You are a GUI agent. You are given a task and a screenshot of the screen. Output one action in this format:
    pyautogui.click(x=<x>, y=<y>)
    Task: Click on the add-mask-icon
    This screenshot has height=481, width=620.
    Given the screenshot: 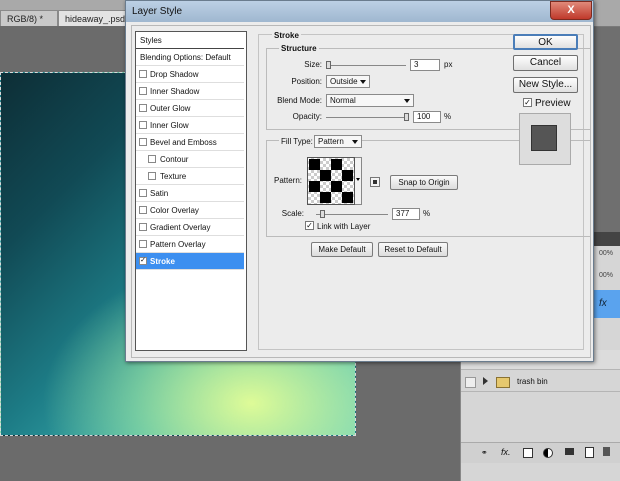 What is the action you would take?
    pyautogui.click(x=528, y=453)
    